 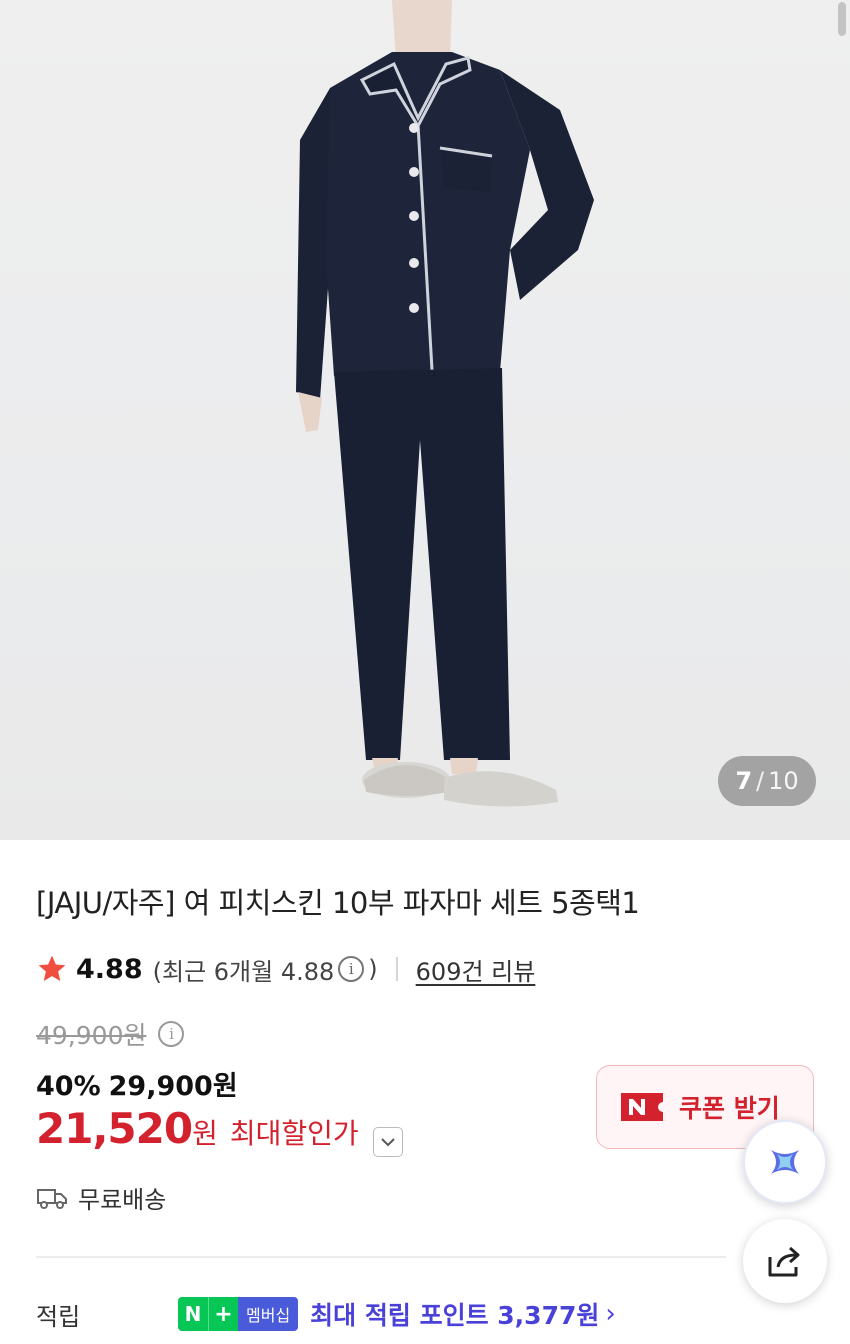 What do you see at coordinates (842, 19) in the screenshot?
I see `scroll-indicator` at bounding box center [842, 19].